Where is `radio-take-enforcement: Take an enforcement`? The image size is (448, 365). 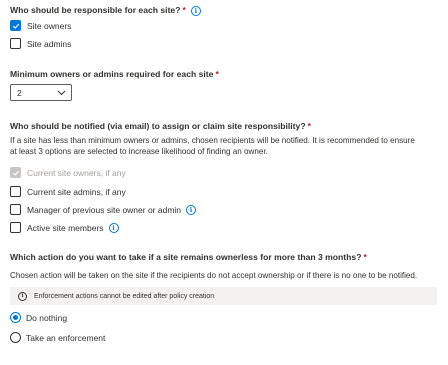 radio-take-enforcement: Take an enforcement is located at coordinates (57, 337).